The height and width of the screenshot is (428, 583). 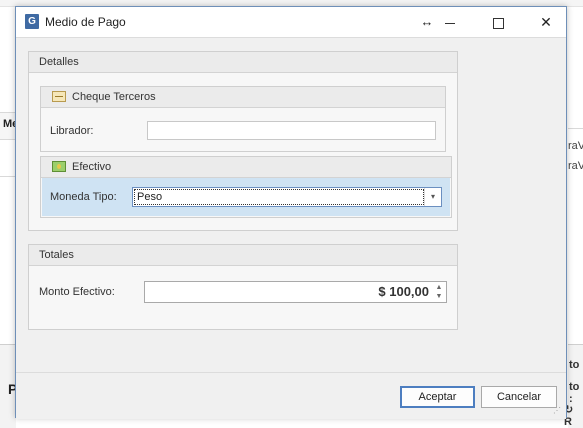 I want to click on efectivo-title: Efectivo, so click(x=92, y=167).